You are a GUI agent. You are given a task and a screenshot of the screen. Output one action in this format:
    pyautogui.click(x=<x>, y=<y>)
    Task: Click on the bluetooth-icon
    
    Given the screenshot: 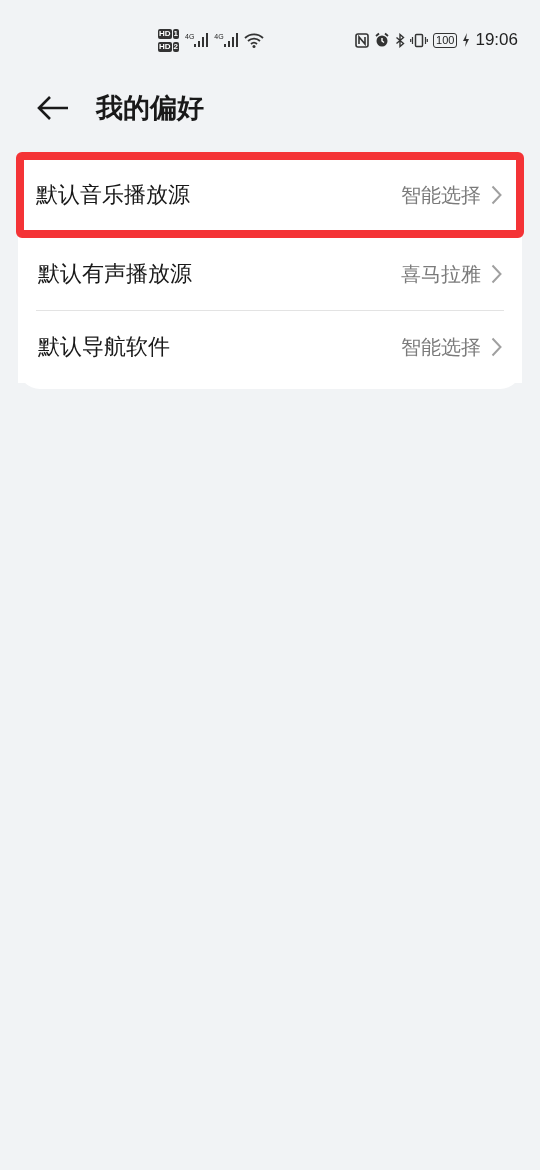 What is the action you would take?
    pyautogui.click(x=400, y=40)
    